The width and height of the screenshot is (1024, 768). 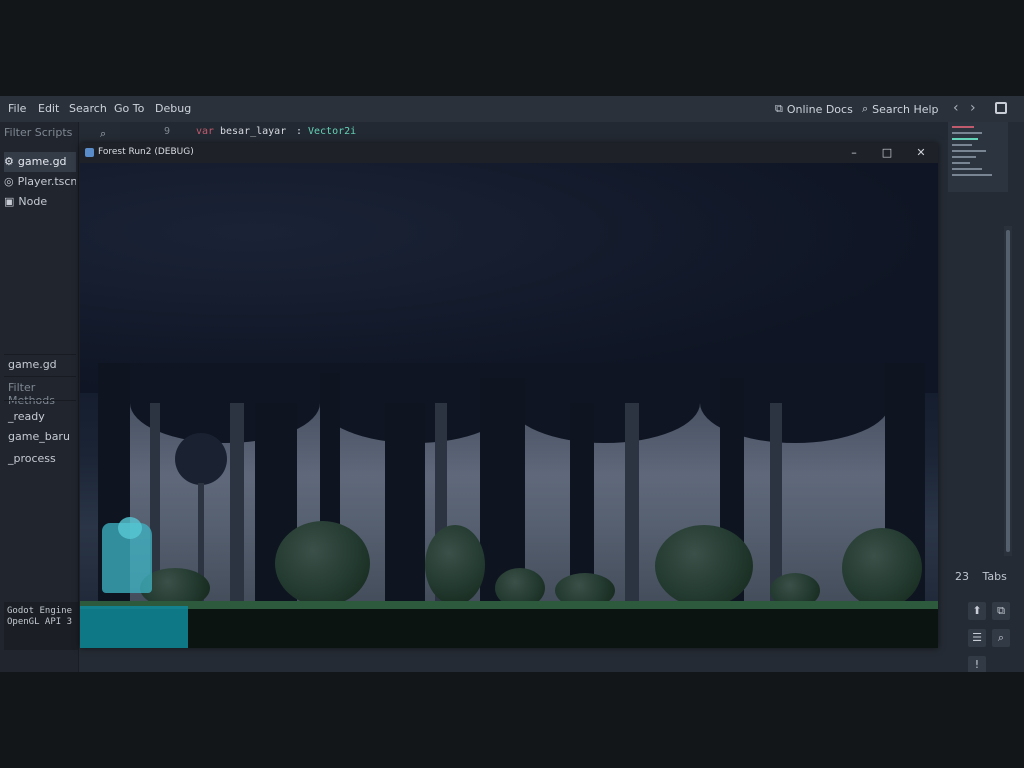 I want to click on screen-top-border, so click(x=512, y=48).